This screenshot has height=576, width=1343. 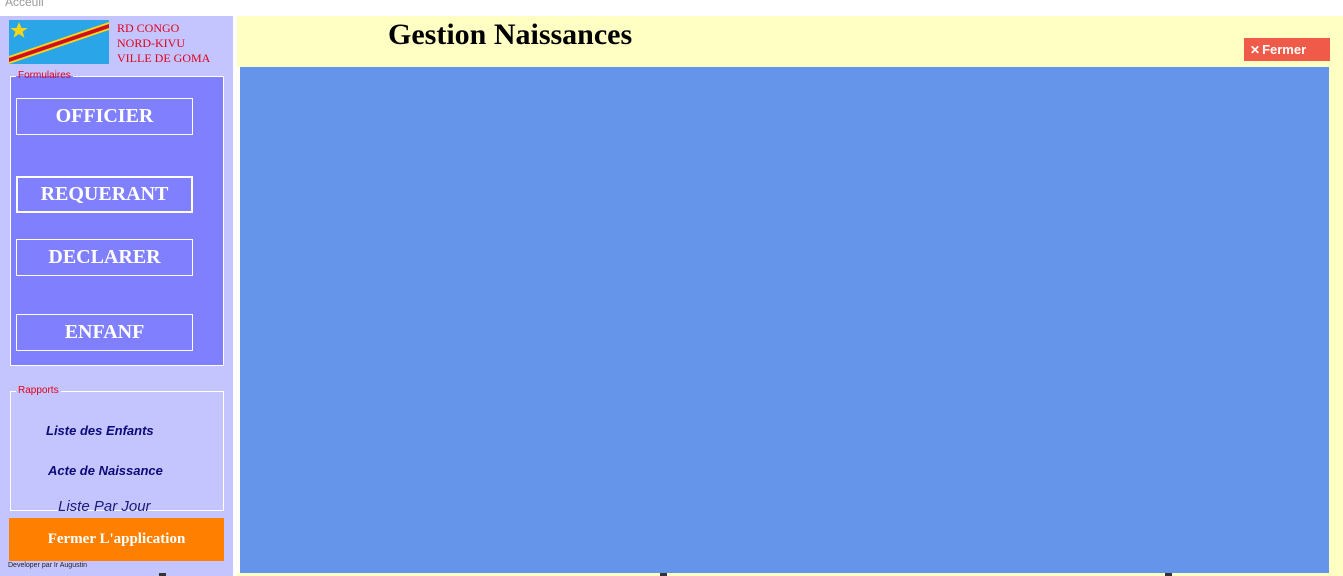 I want to click on region-label: RD CONGO NORD-KIVU VILLE DE GOMA, so click(x=163, y=43).